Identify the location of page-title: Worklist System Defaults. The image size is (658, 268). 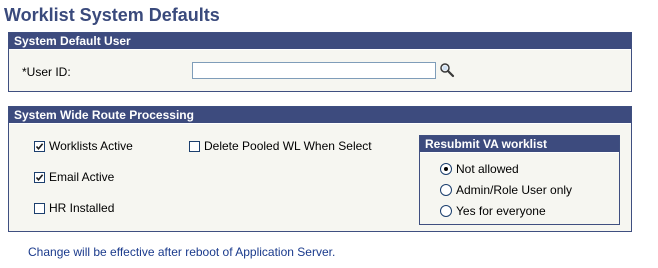
(112, 15).